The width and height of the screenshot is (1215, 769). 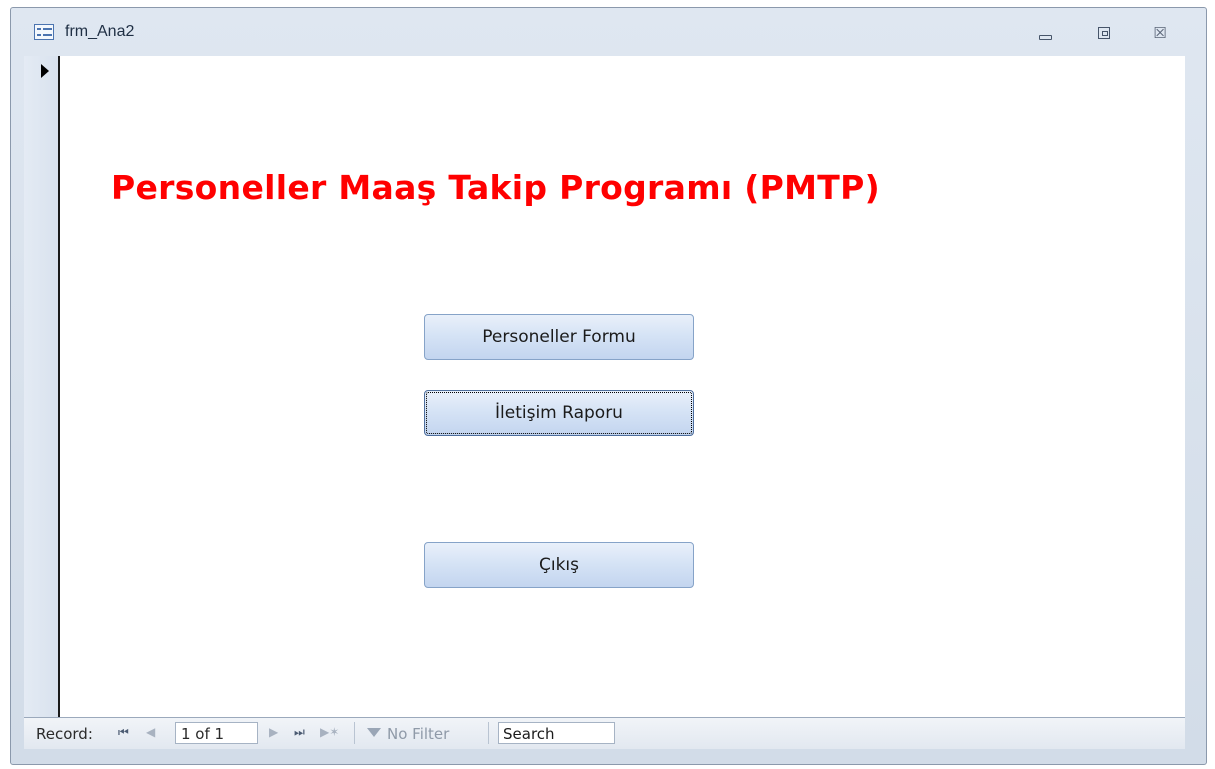 I want to click on new-record-icon: ▶✶, so click(x=329, y=732).